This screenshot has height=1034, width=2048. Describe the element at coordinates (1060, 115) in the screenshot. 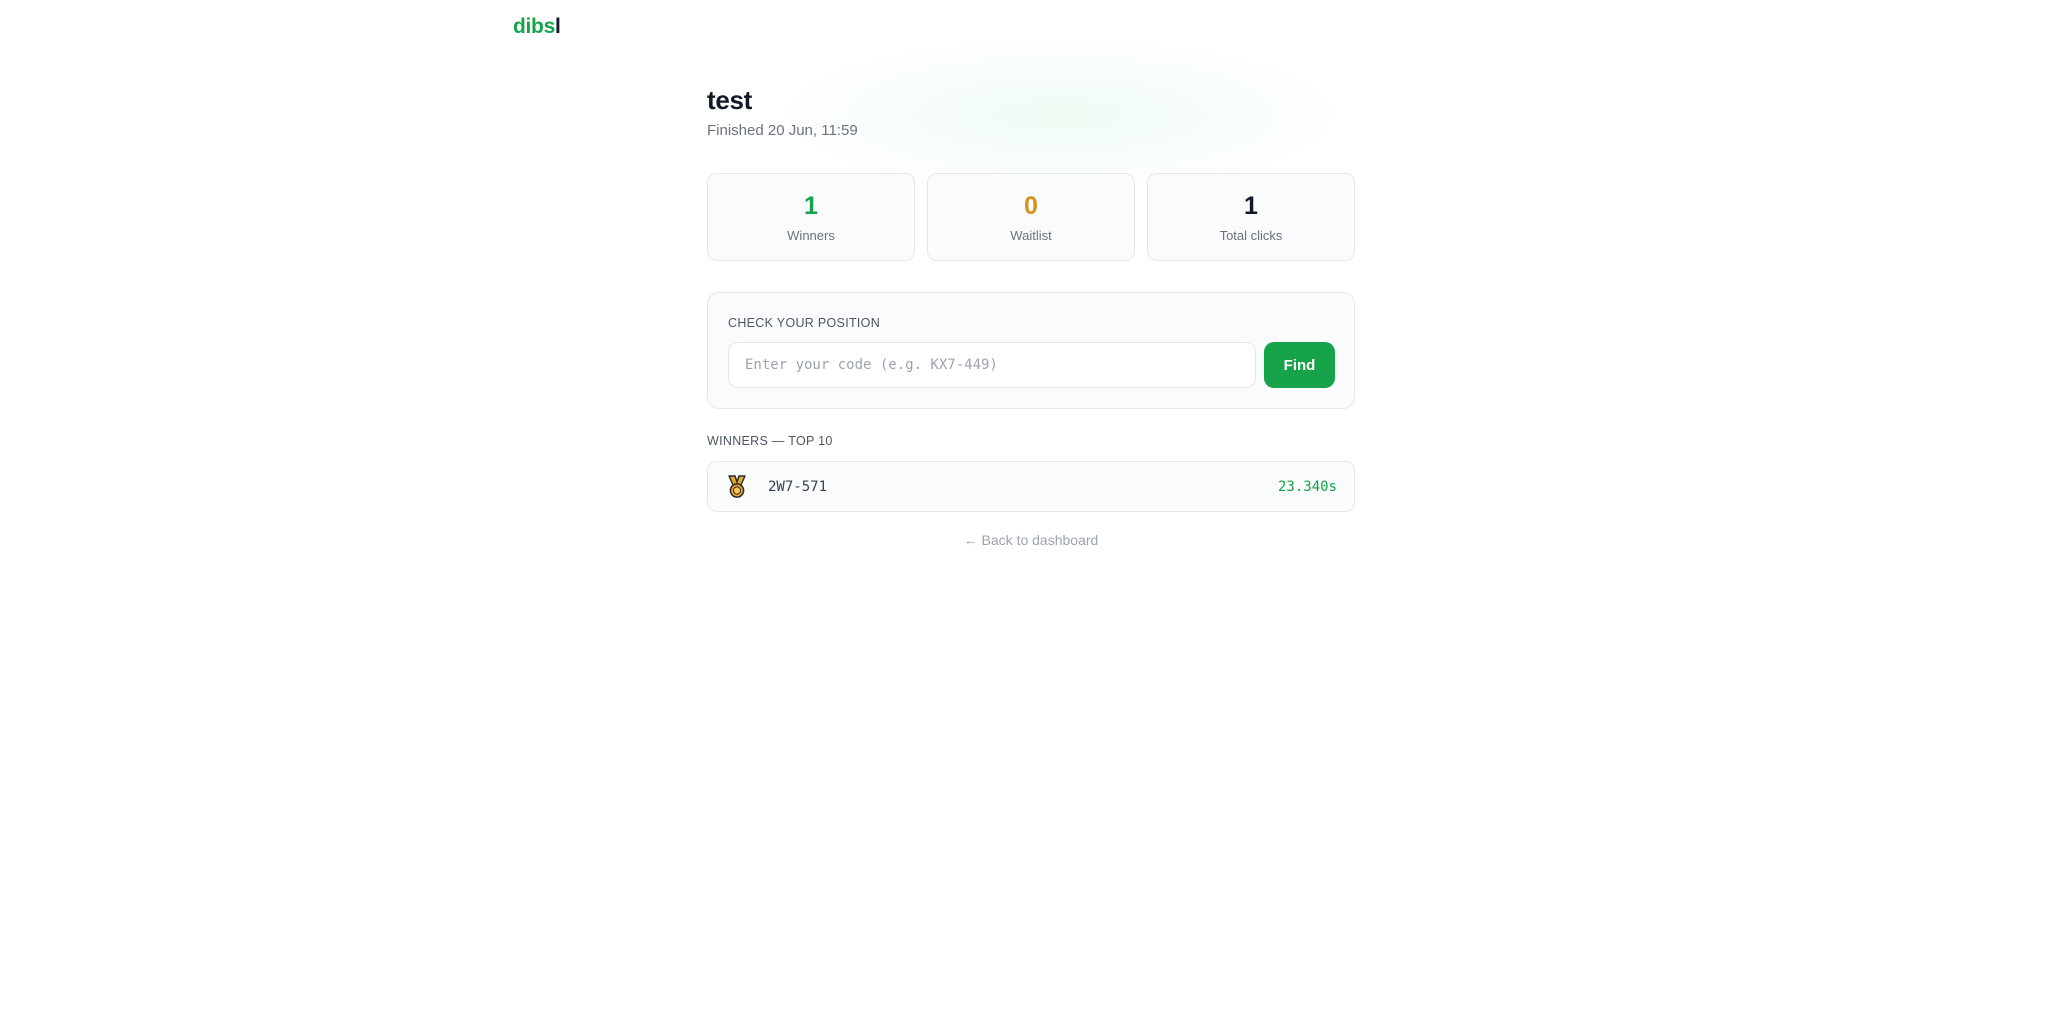

I see `background-glow` at that location.